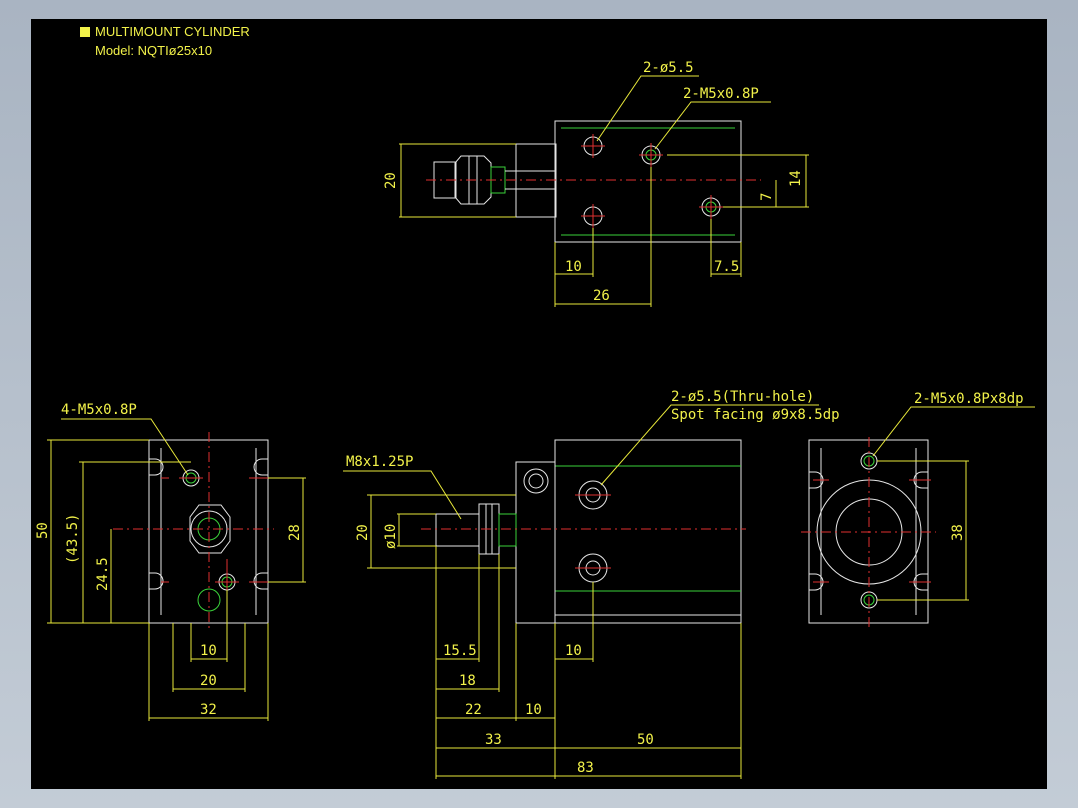 The height and width of the screenshot is (808, 1078). I want to click on front-dim-50: 50, so click(645, 740).